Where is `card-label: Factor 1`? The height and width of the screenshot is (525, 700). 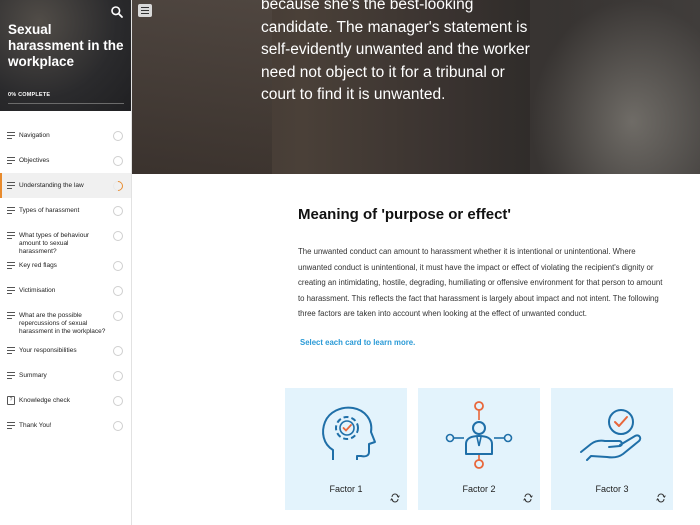
card-label: Factor 1 is located at coordinates (346, 489).